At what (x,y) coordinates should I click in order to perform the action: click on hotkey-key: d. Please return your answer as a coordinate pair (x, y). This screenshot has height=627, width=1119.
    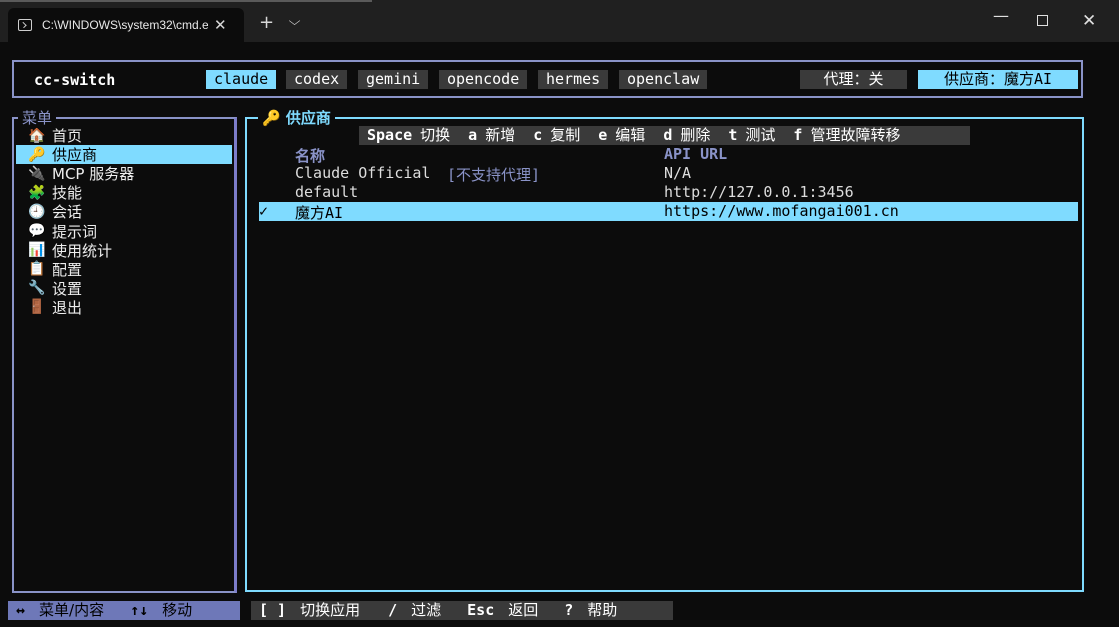
    Looking at the image, I should click on (668, 135).